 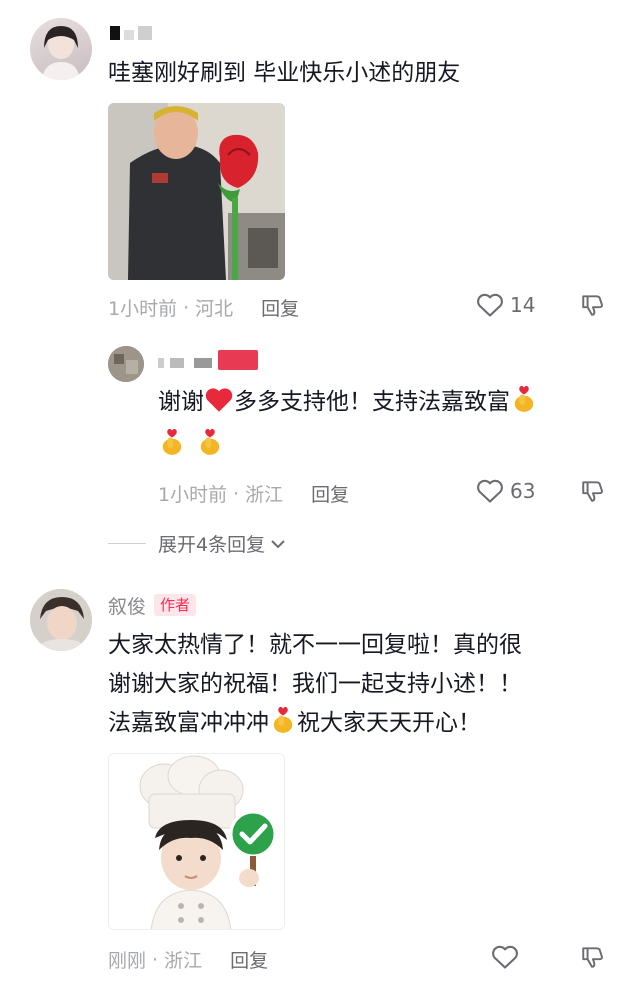 What do you see at coordinates (214, 309) in the screenshot?
I see `comment-location: 河北` at bounding box center [214, 309].